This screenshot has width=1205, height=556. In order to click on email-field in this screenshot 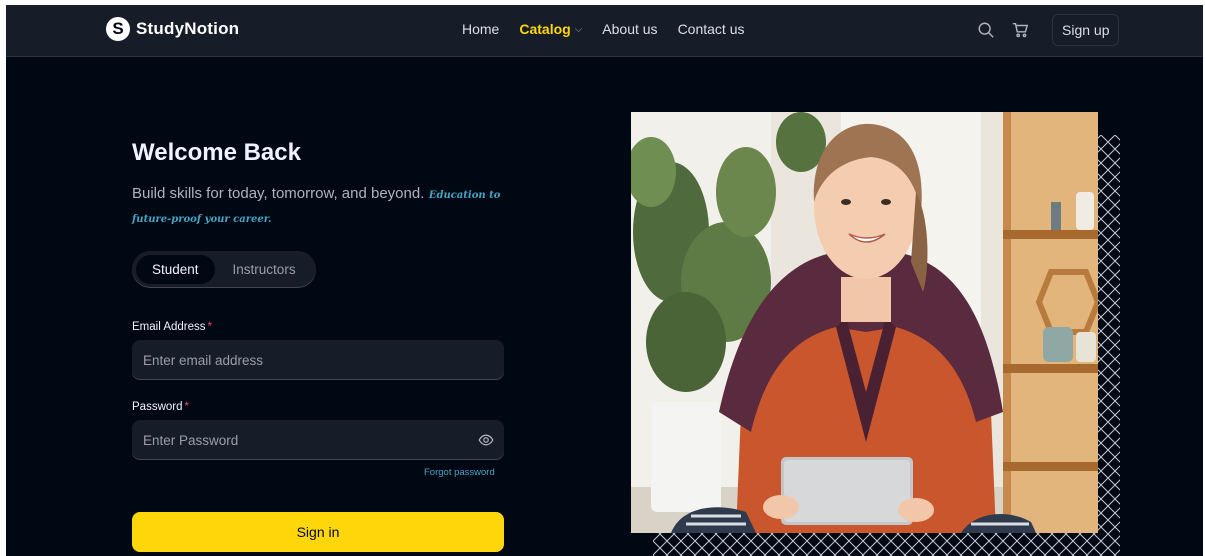, I will do `click(318, 360)`.